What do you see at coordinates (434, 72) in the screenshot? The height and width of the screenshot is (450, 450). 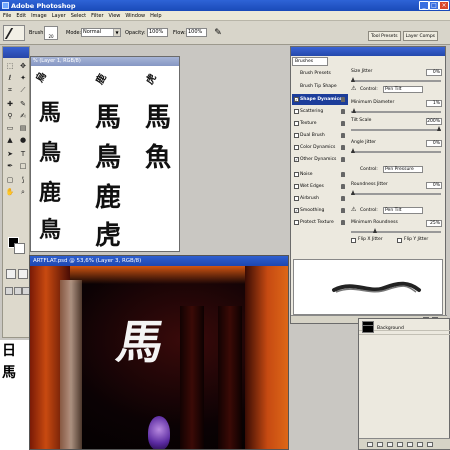 I see `size-jitter-field: 0%` at bounding box center [434, 72].